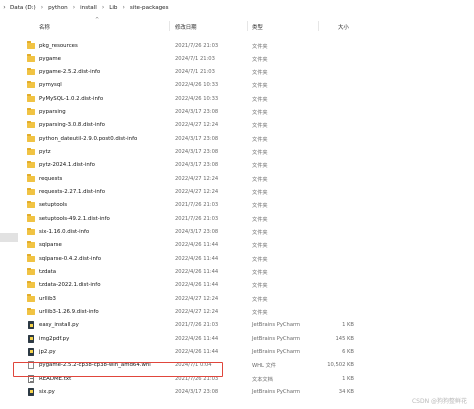  What do you see at coordinates (53, 205) in the screenshot?
I see `file-name: setuptools` at bounding box center [53, 205].